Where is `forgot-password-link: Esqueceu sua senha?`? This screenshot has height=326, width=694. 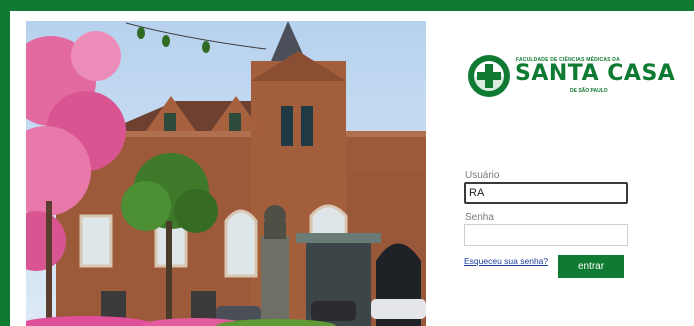
forgot-password-link: Esqueceu sua senha? is located at coordinates (506, 261).